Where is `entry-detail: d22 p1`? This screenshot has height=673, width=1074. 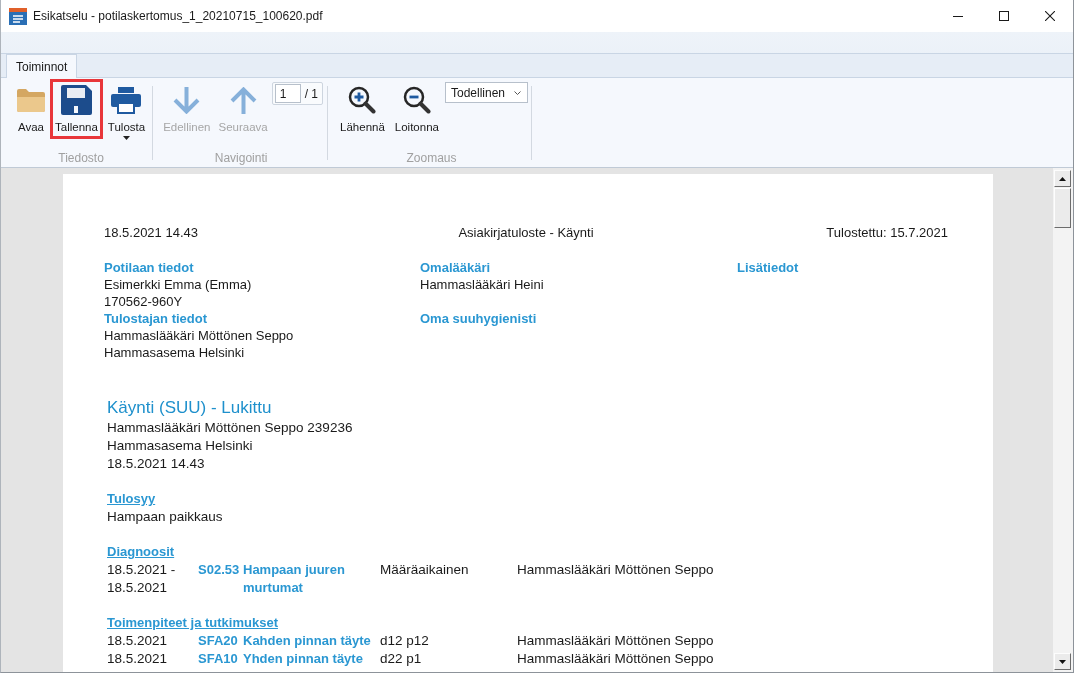
entry-detail: d22 p1 is located at coordinates (401, 659).